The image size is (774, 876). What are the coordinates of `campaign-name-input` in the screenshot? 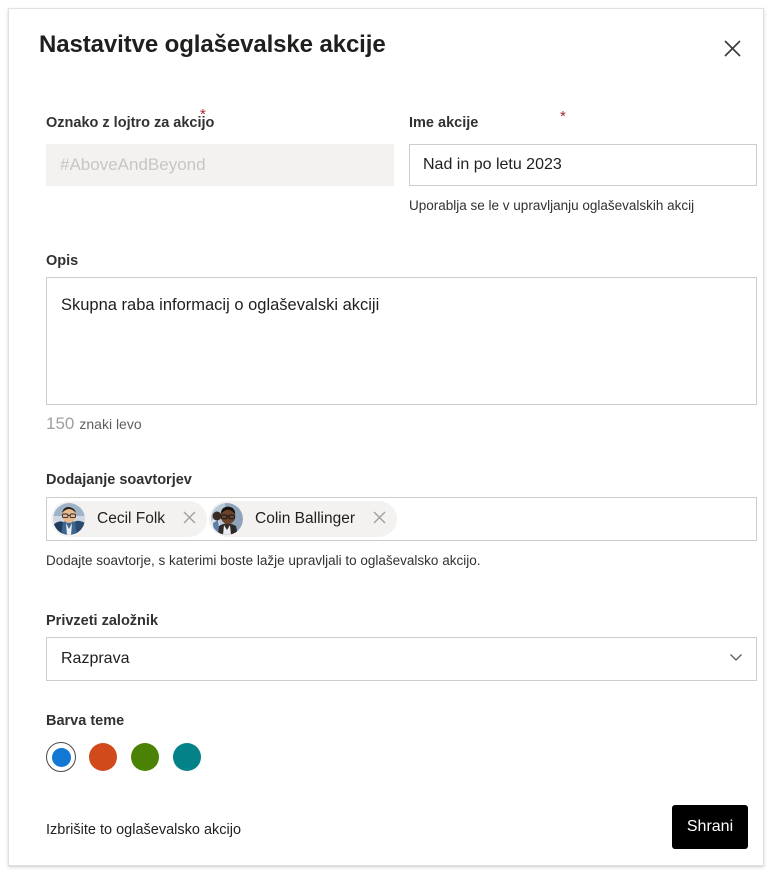 It's located at (583, 165).